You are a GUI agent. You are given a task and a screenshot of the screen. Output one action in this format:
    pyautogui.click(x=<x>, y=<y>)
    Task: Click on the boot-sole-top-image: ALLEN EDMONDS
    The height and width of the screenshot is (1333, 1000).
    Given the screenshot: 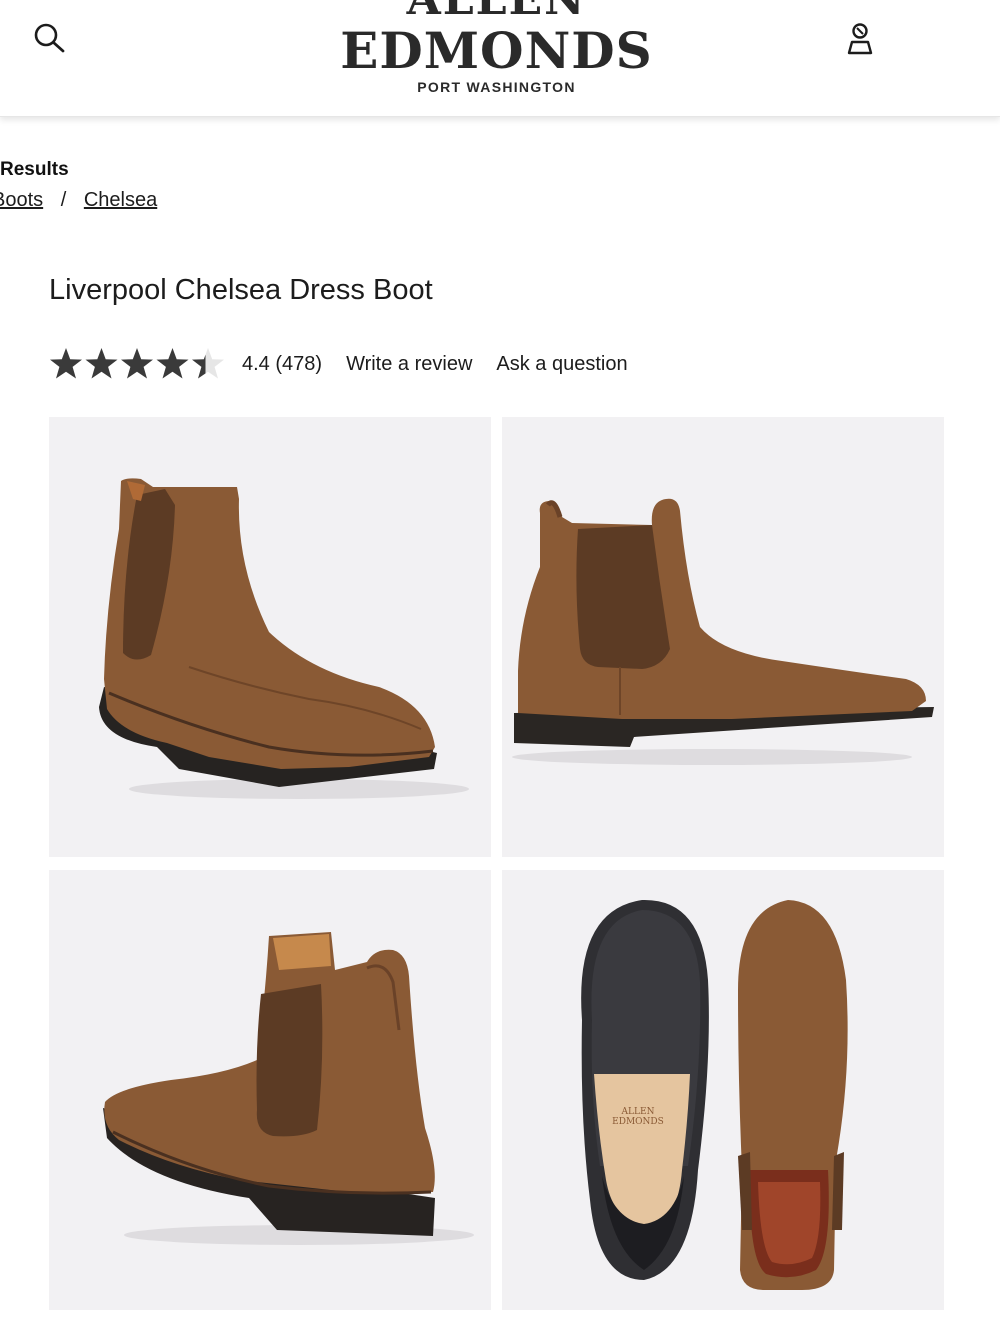 What is the action you would take?
    pyautogui.click(x=714, y=1094)
    